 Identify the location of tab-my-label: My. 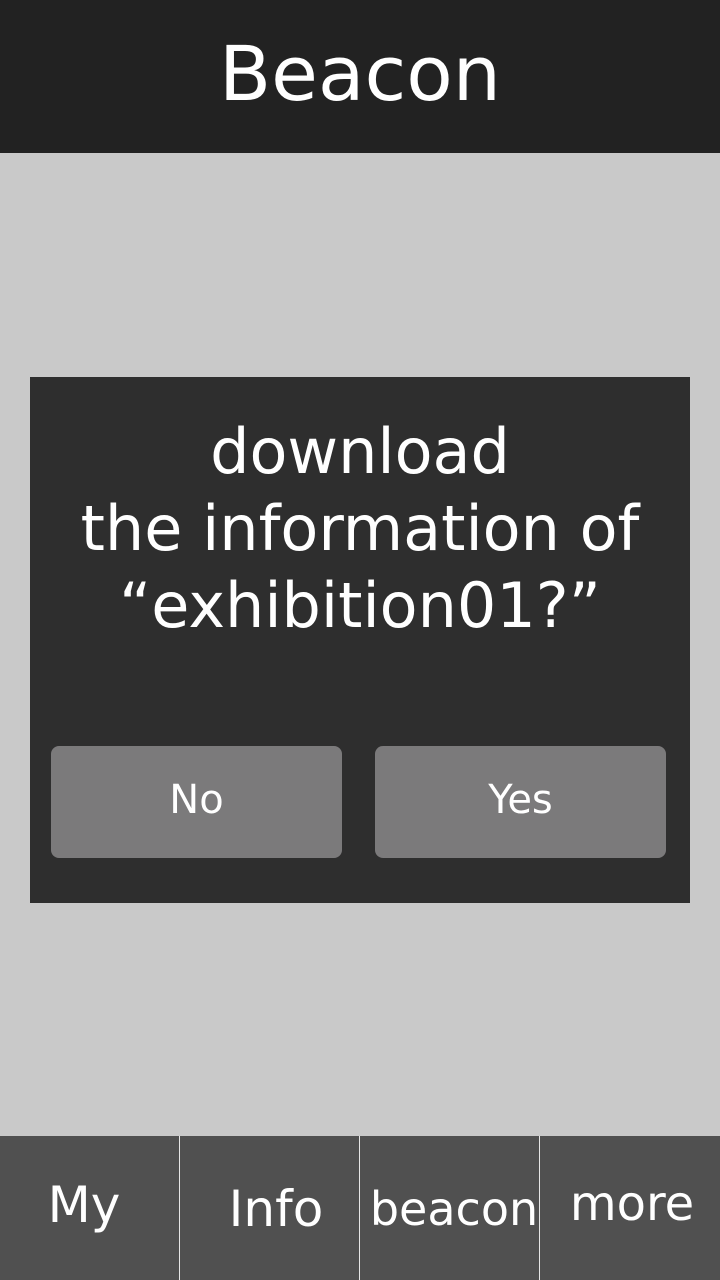
(84, 1205).